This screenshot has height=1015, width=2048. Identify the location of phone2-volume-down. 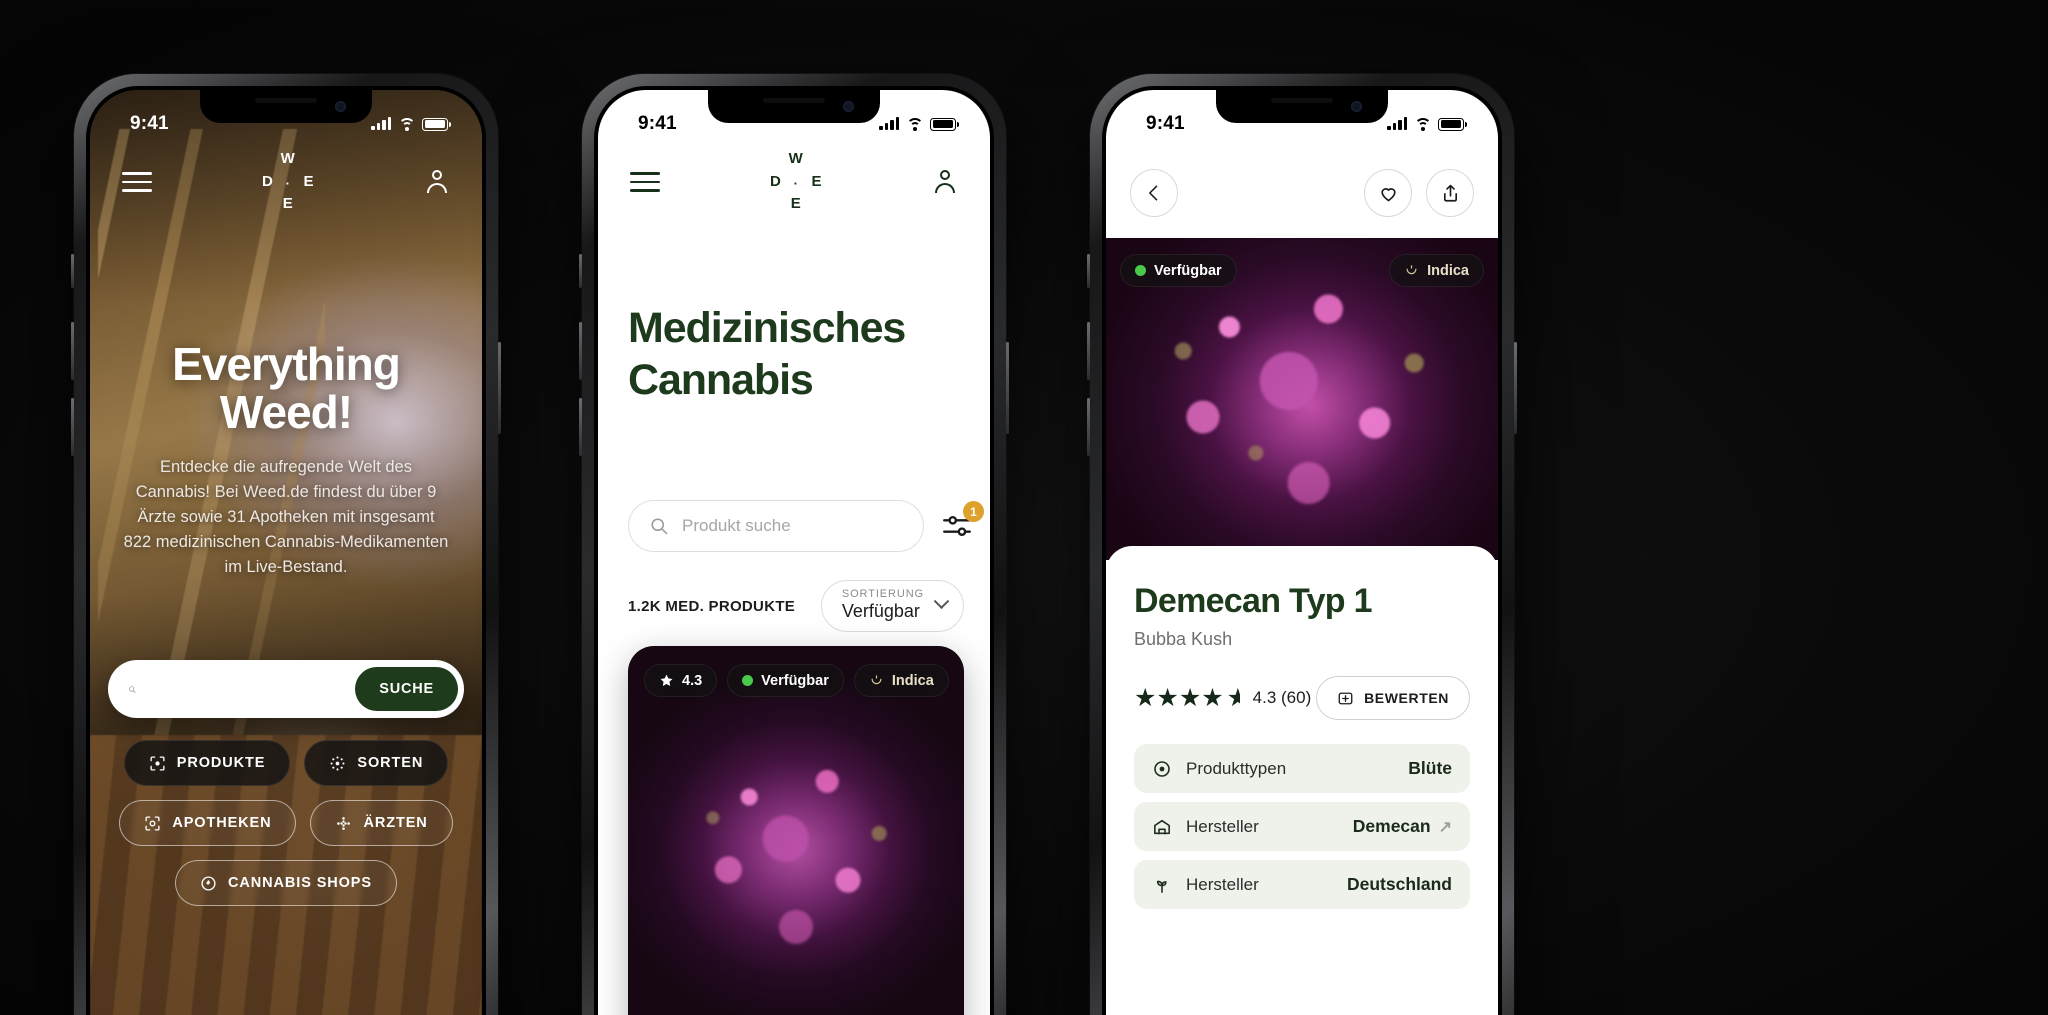
(580, 427).